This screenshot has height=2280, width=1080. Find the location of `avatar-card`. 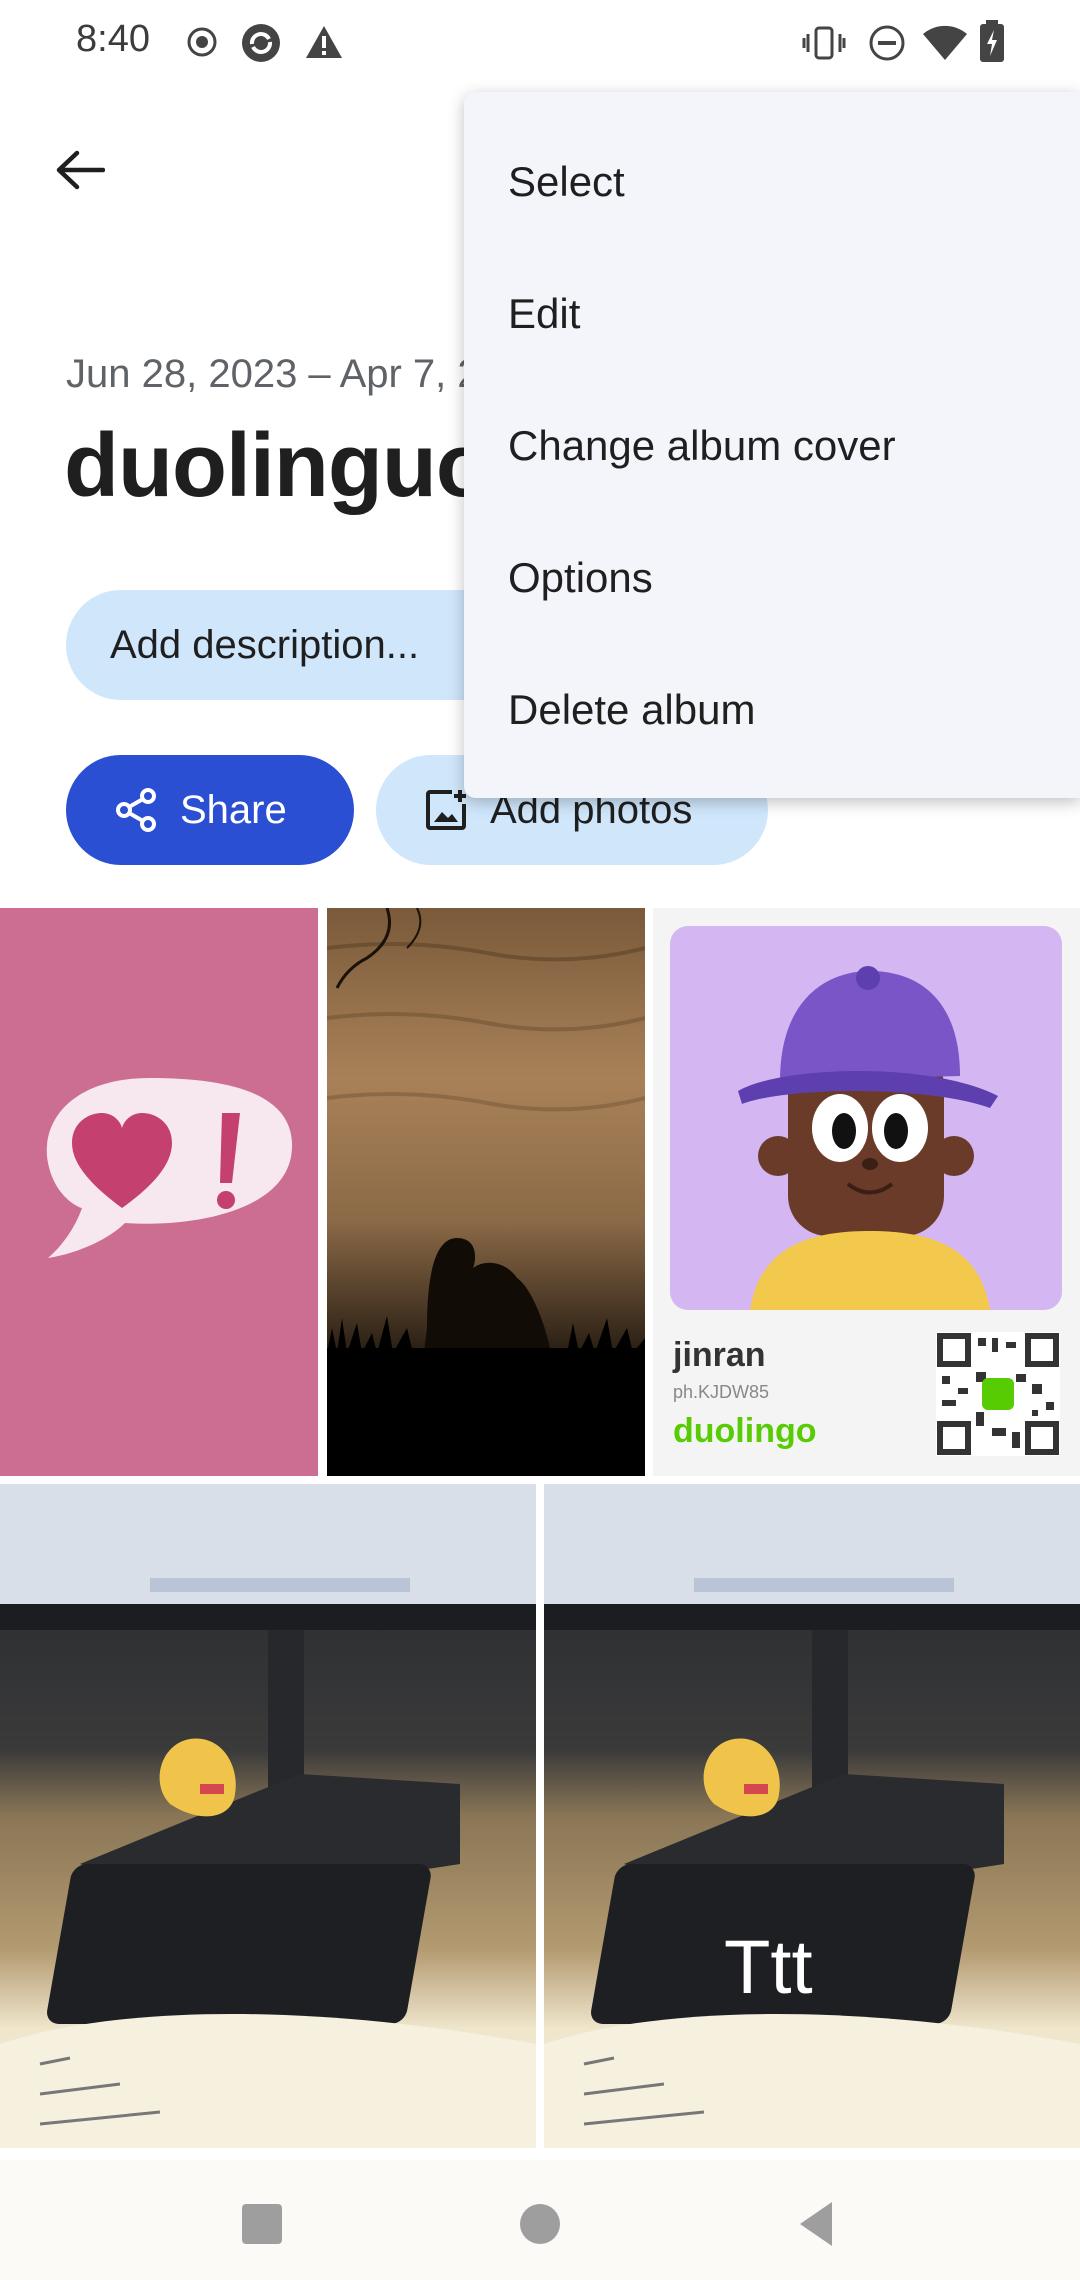

avatar-card is located at coordinates (866, 1118).